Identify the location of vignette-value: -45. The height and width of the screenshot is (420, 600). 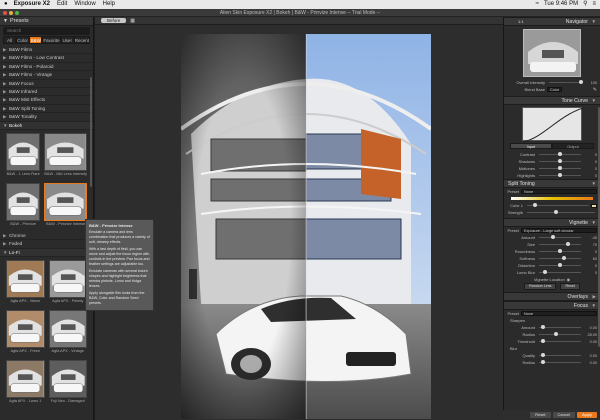
(590, 238).